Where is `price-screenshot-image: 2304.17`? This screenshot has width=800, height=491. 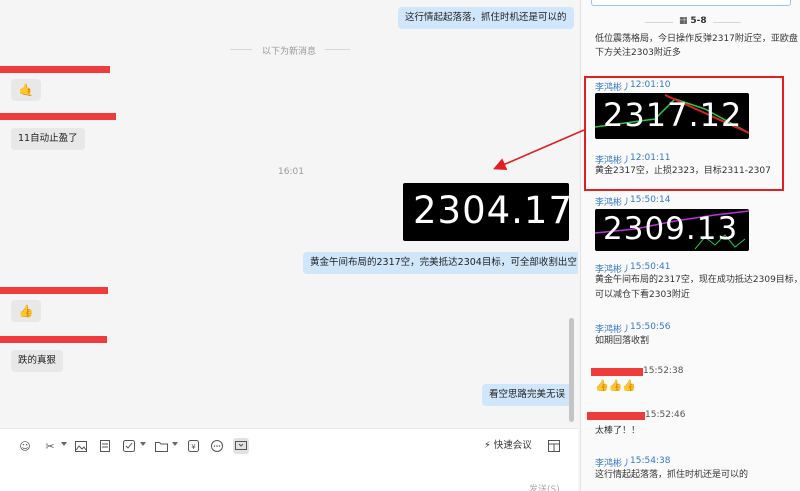
price-screenshot-image: 2304.17 is located at coordinates (486, 212).